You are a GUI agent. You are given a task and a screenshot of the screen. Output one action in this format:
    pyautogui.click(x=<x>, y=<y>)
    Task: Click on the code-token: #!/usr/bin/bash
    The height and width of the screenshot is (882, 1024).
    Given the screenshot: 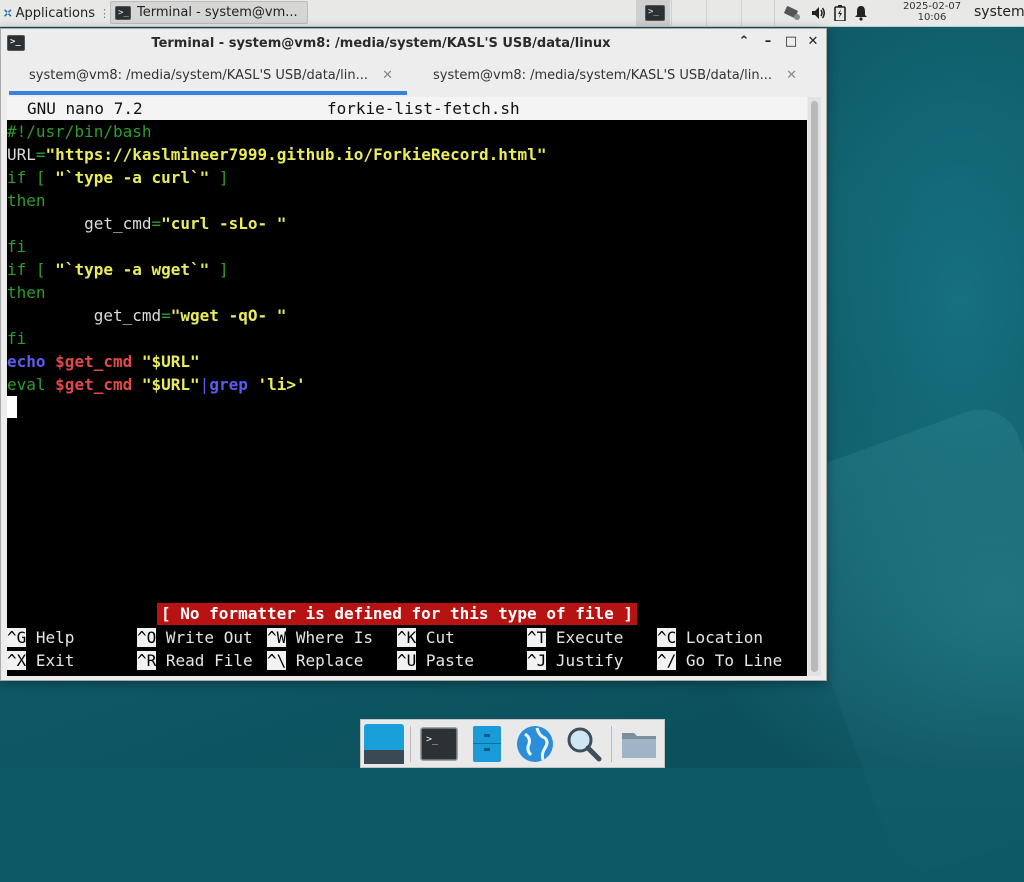 What is the action you would take?
    pyautogui.click(x=79, y=131)
    